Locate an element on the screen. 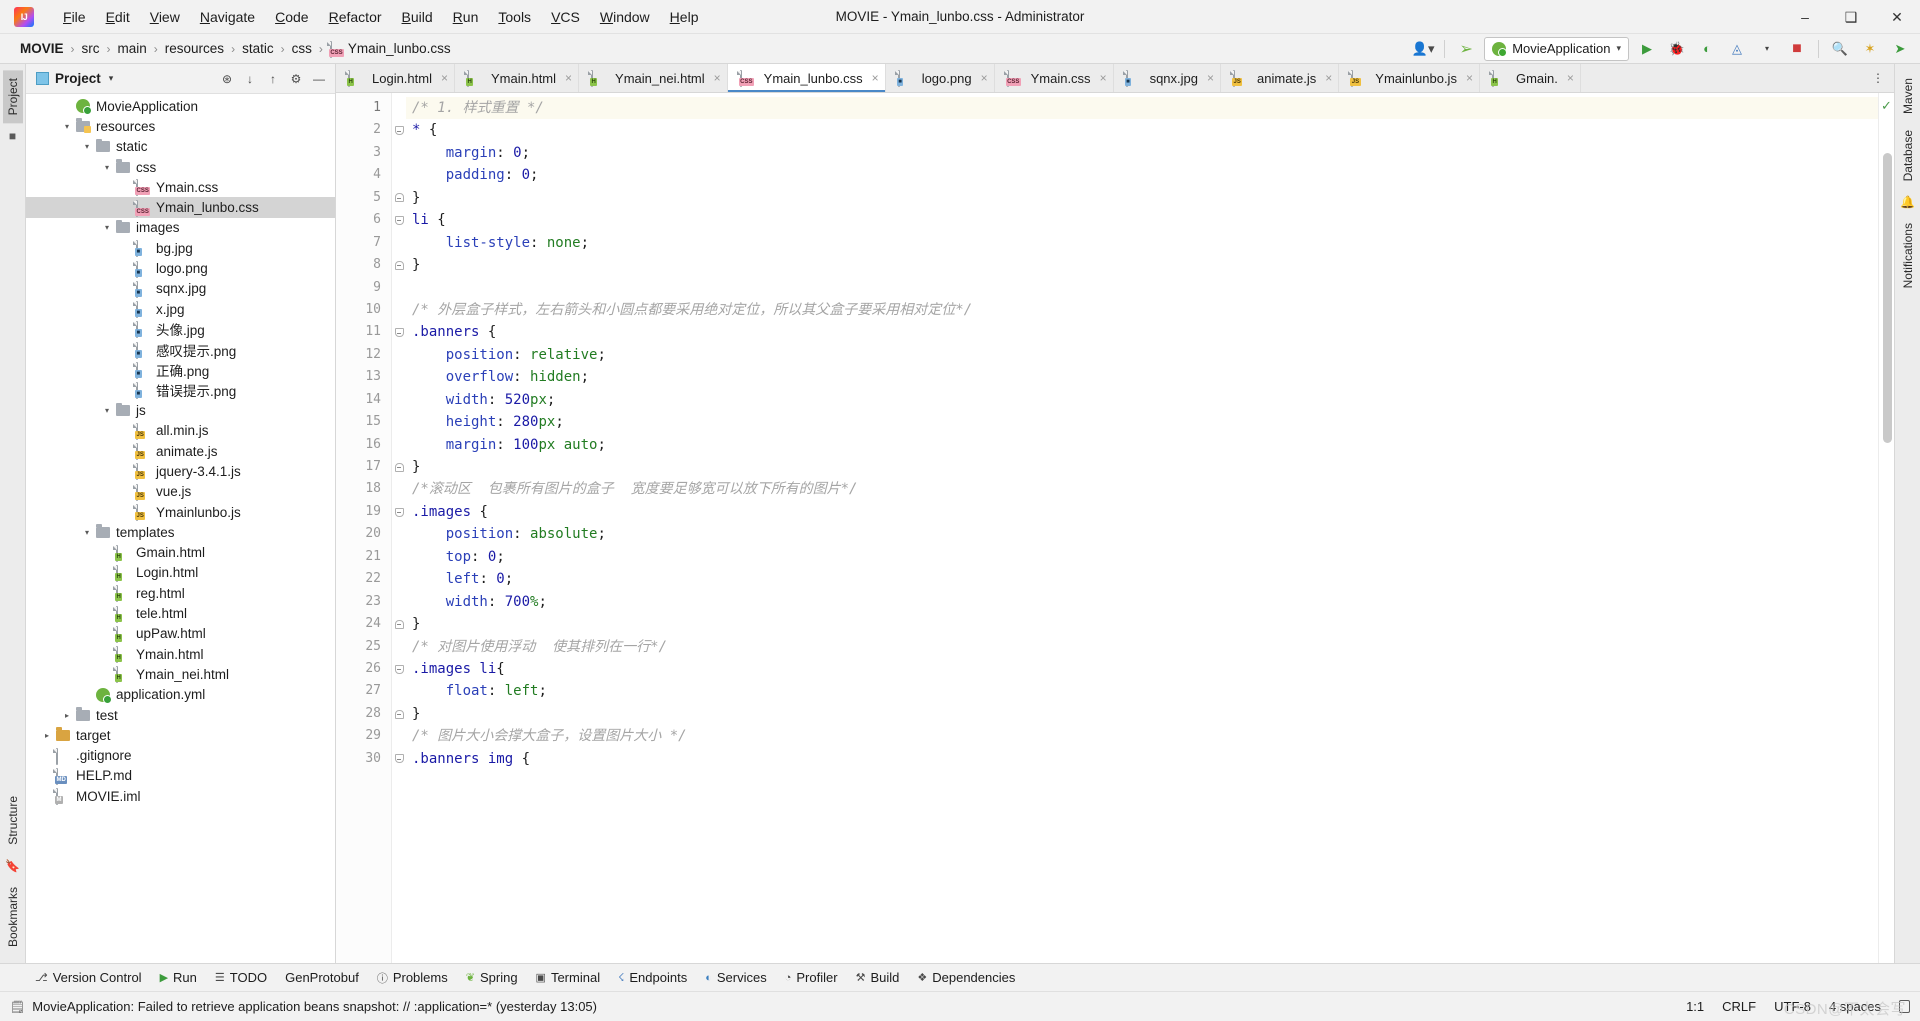 Image resolution: width=1920 pixels, height=1021 pixels. tree-item: CSS Ymain.css is located at coordinates (180, 187).